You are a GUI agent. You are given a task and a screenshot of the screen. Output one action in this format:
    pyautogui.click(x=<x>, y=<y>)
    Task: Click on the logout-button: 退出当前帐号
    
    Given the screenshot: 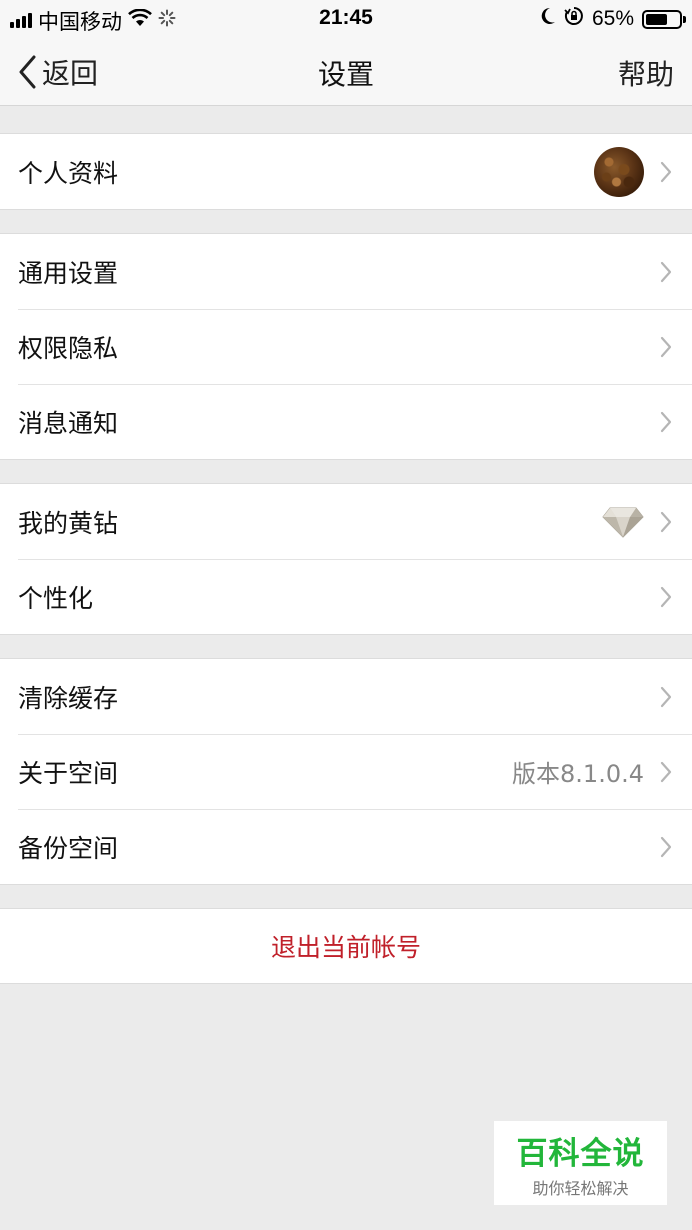 What is the action you would take?
    pyautogui.click(x=346, y=946)
    